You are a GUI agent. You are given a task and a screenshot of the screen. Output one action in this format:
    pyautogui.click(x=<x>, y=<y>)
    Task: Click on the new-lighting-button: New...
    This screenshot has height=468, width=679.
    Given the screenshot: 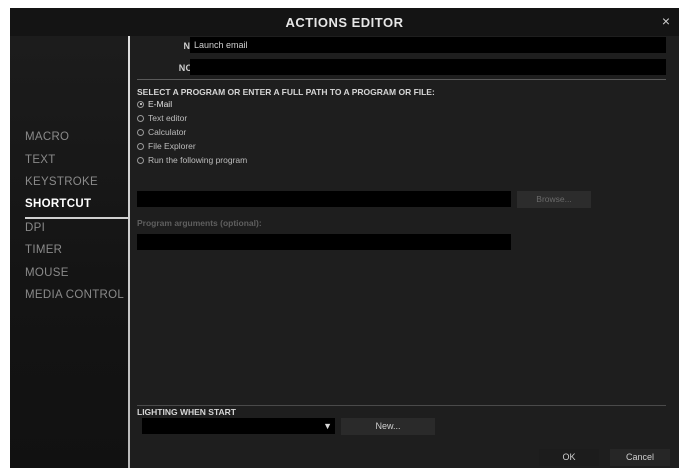 What is the action you would take?
    pyautogui.click(x=388, y=426)
    